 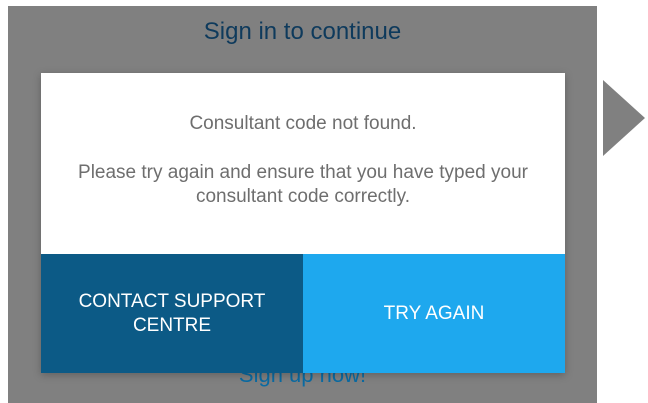 I want to click on sign-in-title: Sign in to continue, so click(x=302, y=31).